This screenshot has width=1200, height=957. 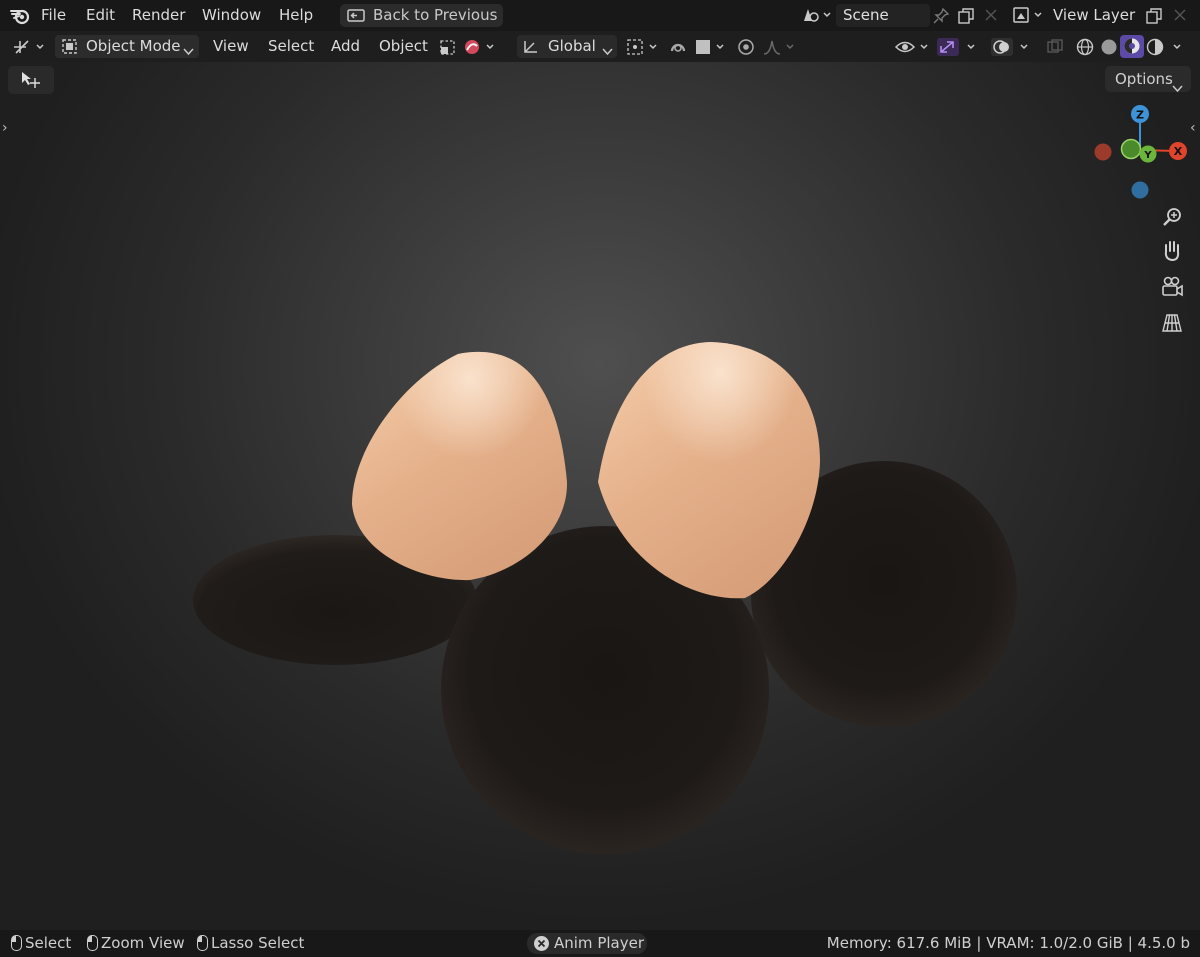 I want to click on menu-select: Select, so click(x=291, y=46).